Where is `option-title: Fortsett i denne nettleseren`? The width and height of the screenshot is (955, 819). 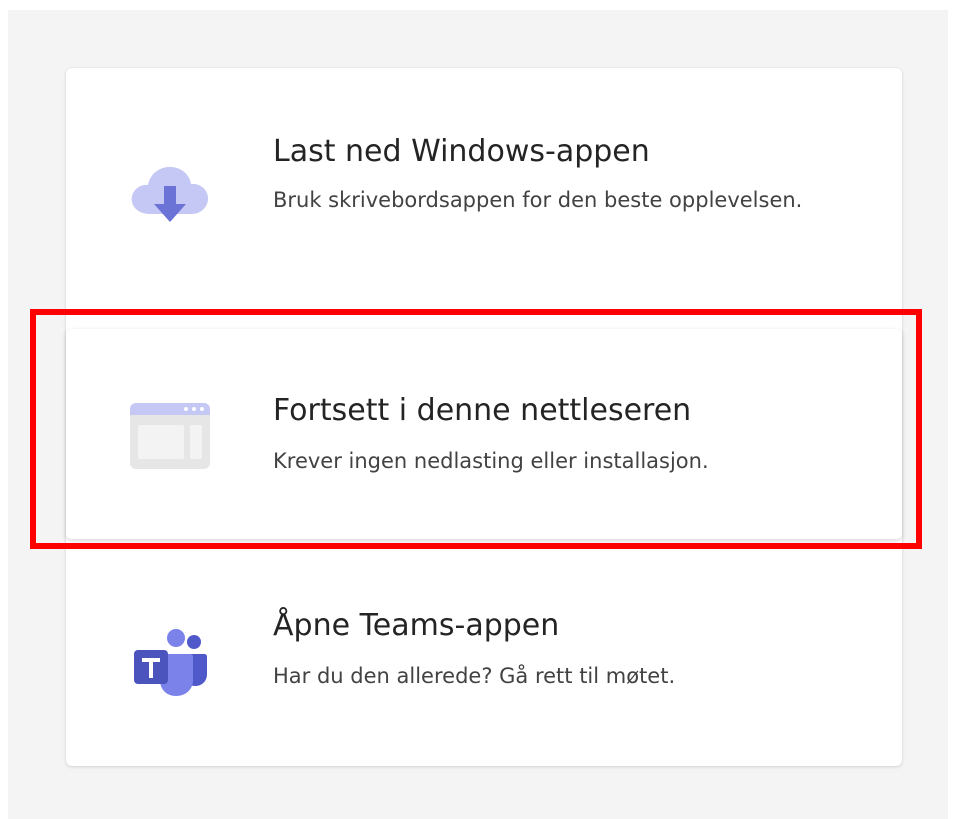 option-title: Fortsett i denne nettleseren is located at coordinates (482, 410).